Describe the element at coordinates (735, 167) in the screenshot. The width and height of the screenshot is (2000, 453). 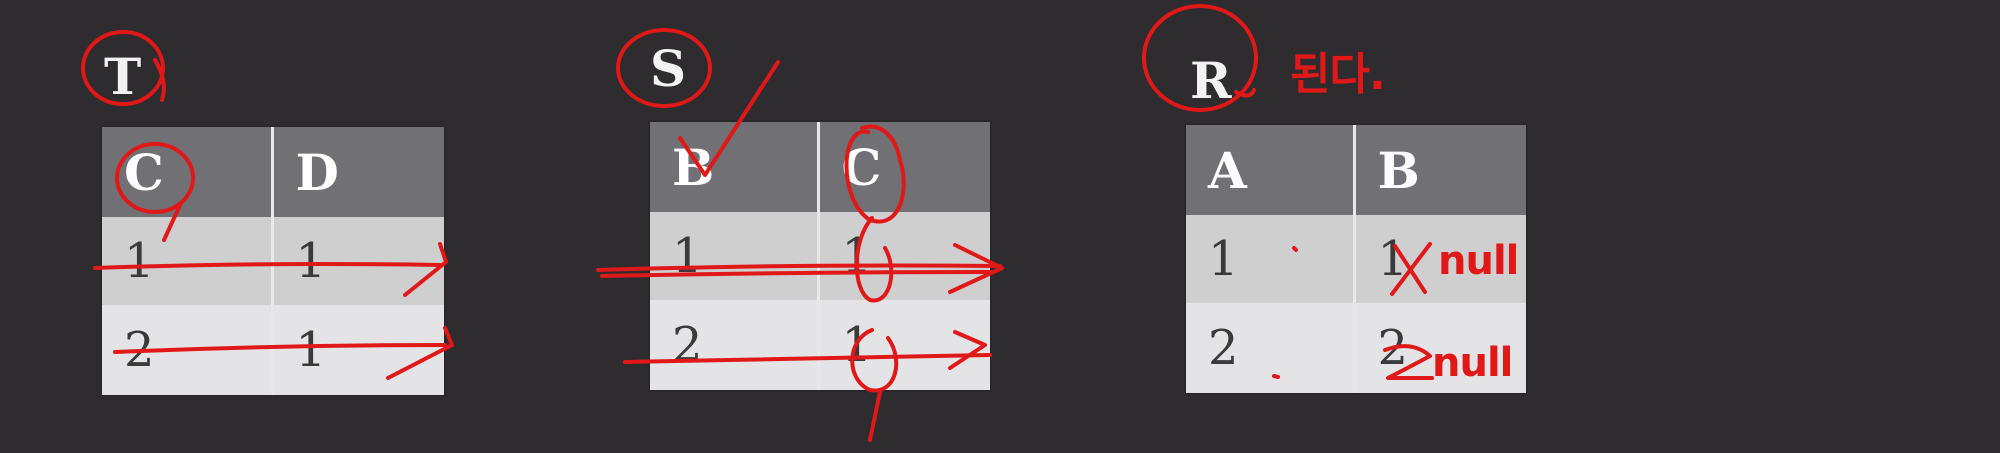
I see `table-s-header-b: B` at that location.